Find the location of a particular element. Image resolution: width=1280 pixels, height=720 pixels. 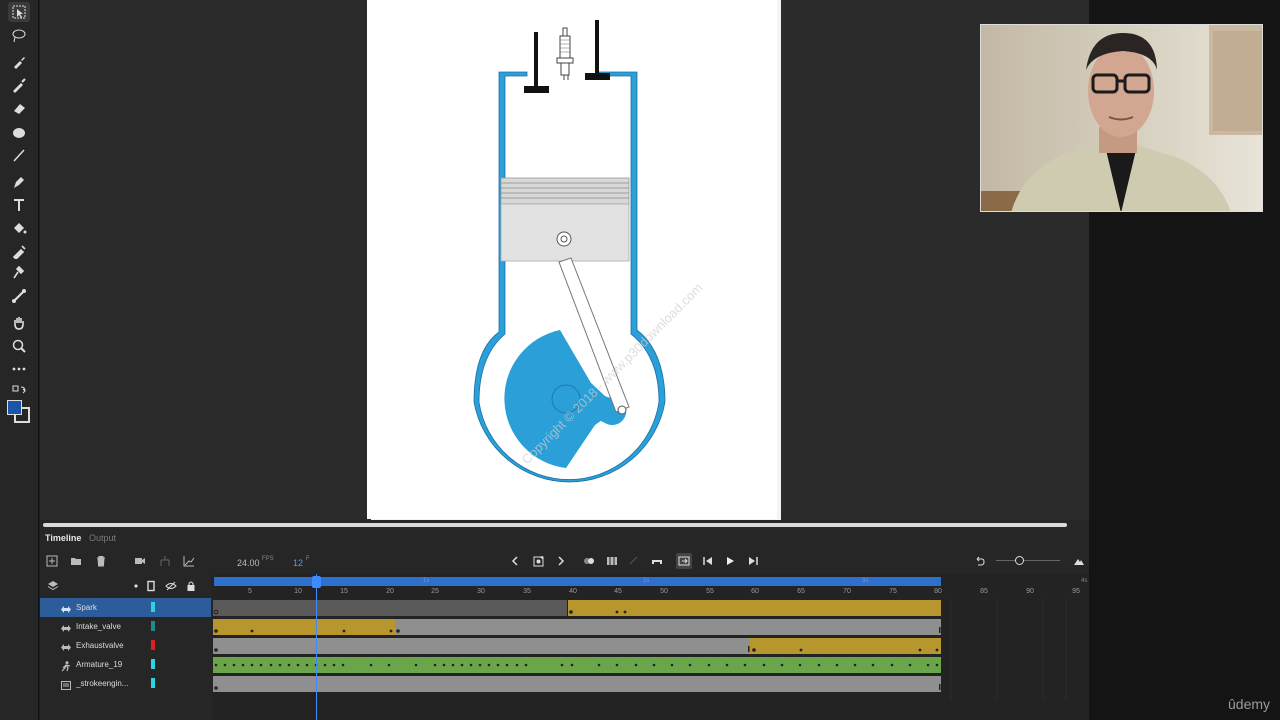

undo-zoom-icon is located at coordinates (980, 561).